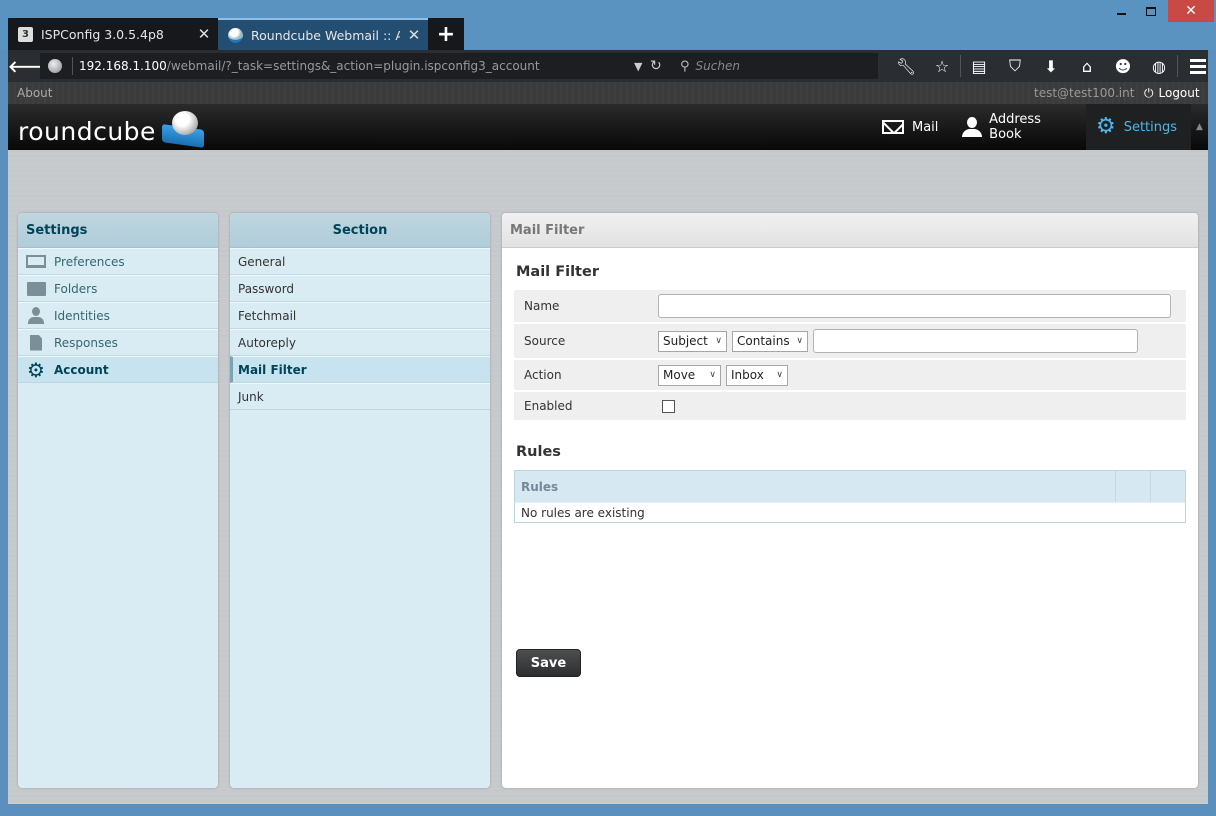 This screenshot has height=816, width=1216. Describe the element at coordinates (775, 66) in the screenshot. I see `search-bar: ⚲ Suchen` at that location.